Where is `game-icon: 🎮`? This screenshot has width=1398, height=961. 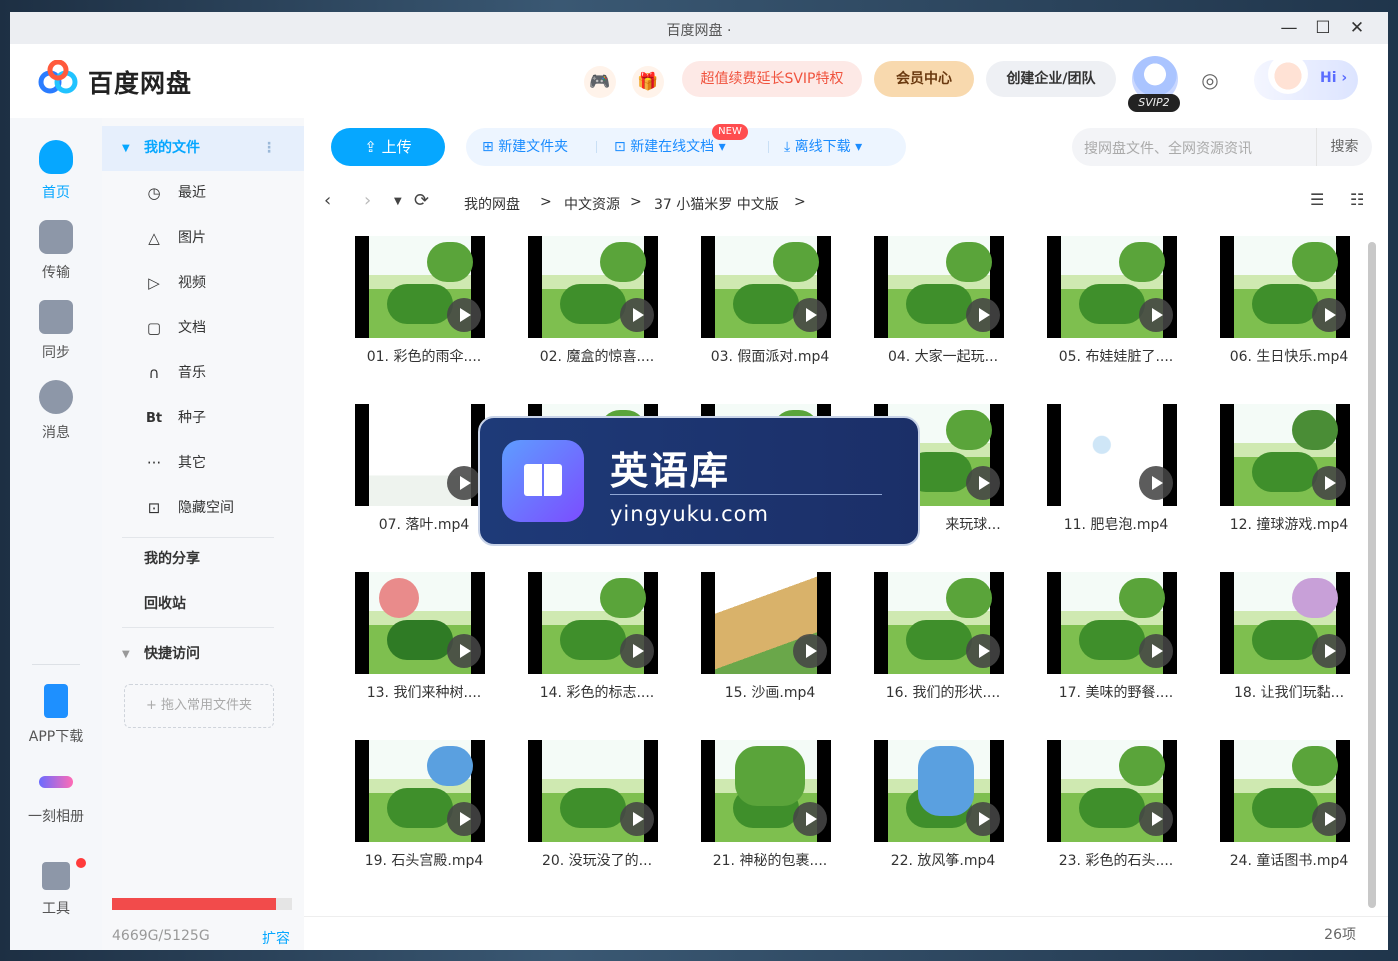 game-icon: 🎮 is located at coordinates (600, 82).